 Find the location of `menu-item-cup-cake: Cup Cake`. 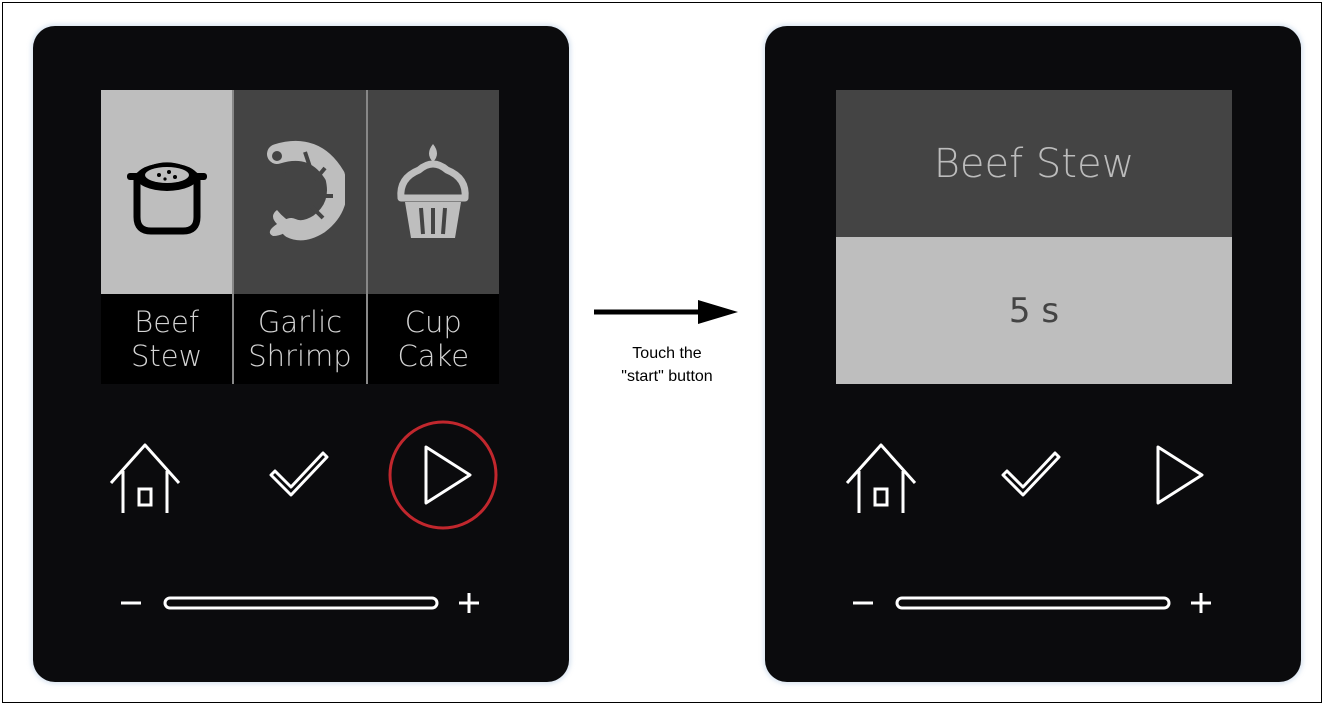

menu-item-cup-cake: Cup Cake is located at coordinates (432, 237).